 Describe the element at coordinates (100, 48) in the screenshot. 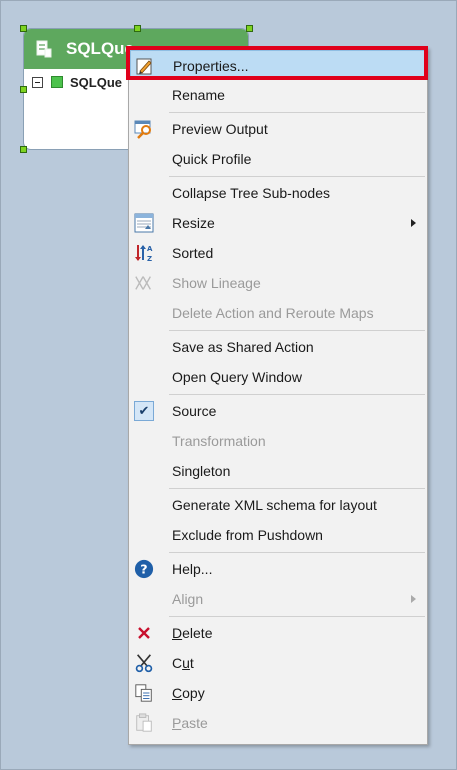

I see `node-title: SQLQue` at that location.